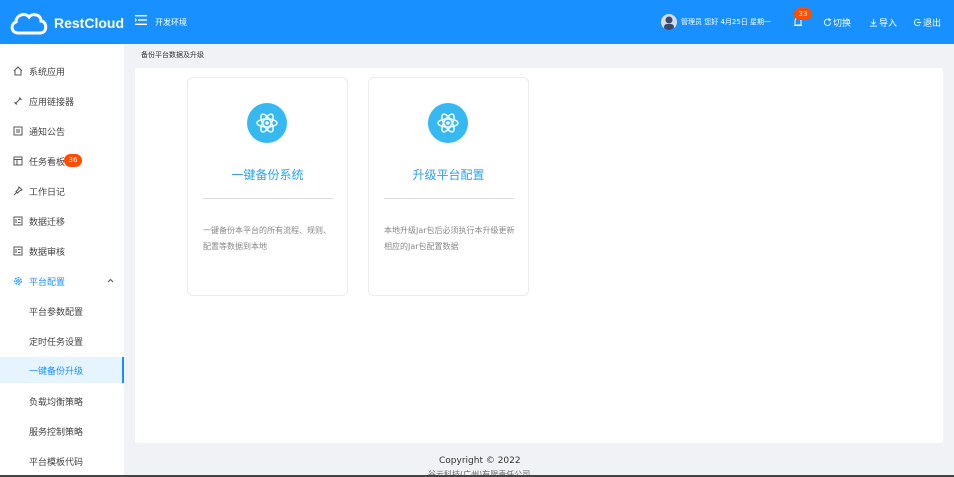 This screenshot has height=477, width=954. What do you see at coordinates (171, 22) in the screenshot?
I see `environment-label: 开发环境` at bounding box center [171, 22].